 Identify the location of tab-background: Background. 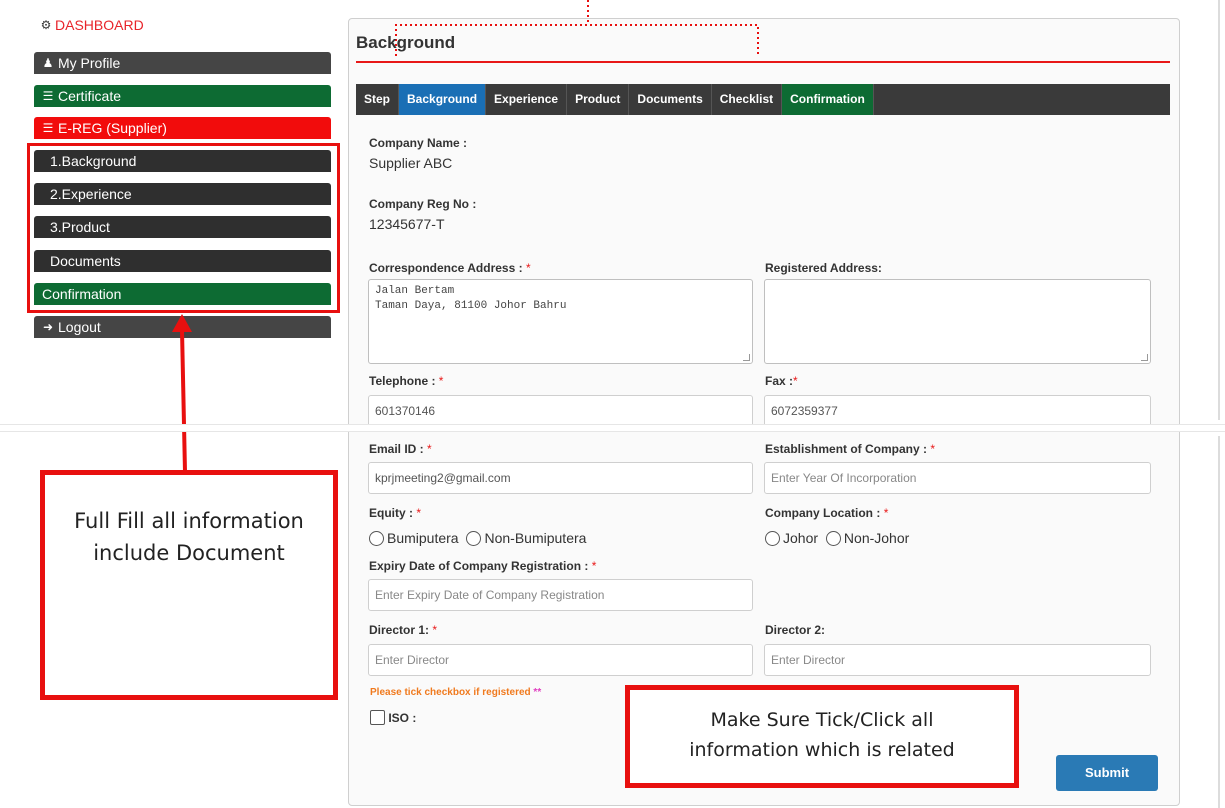
(443, 99).